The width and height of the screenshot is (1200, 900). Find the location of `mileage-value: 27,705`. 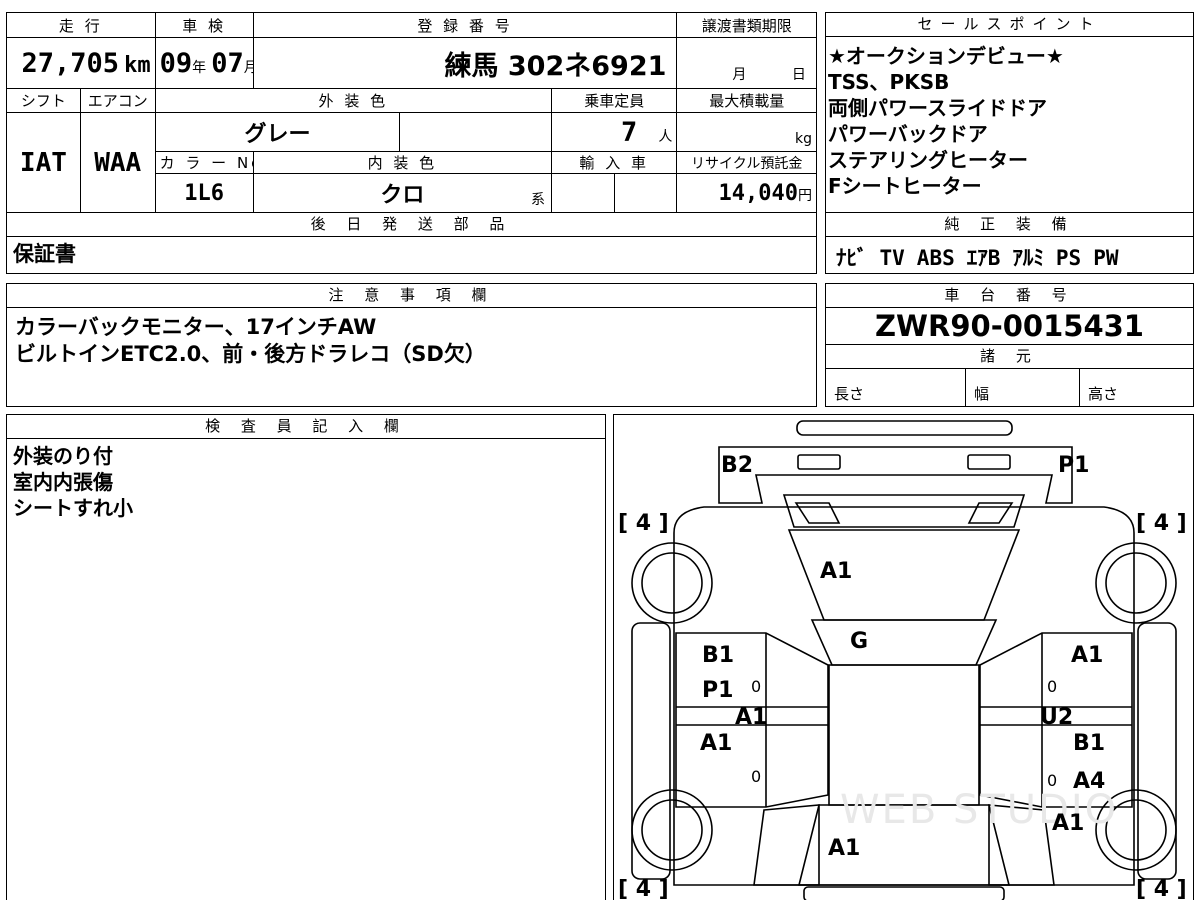

mileage-value: 27,705 is located at coordinates (70, 63).